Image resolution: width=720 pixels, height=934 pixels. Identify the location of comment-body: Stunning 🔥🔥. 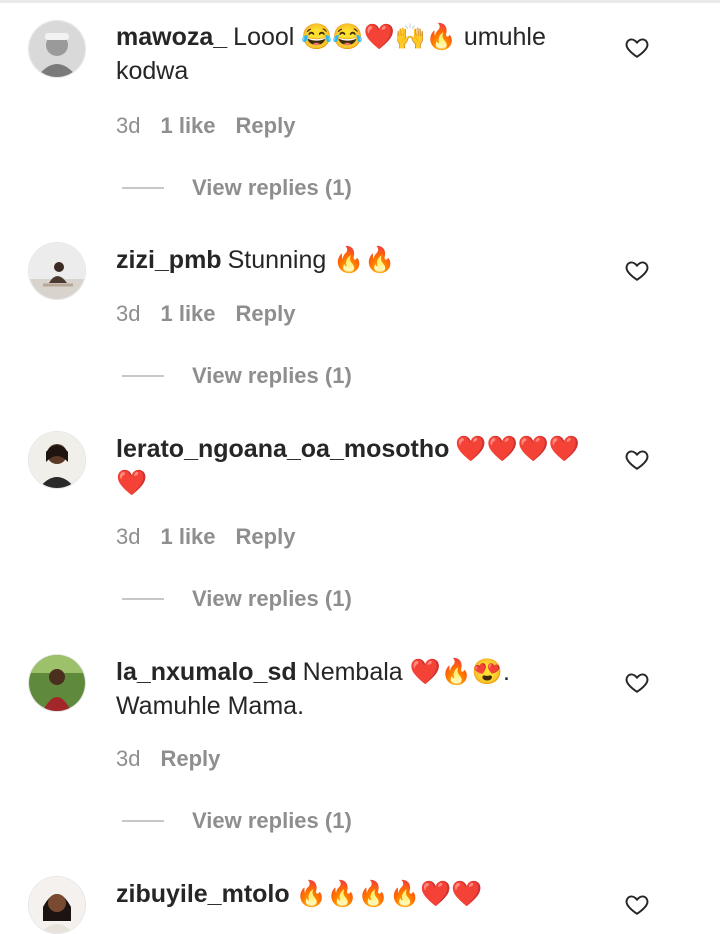
(311, 260).